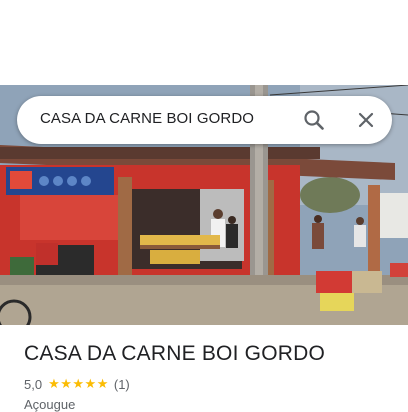 The image size is (408, 412). I want to click on search-bar: CASA DA CARNE BOI GORDO, so click(204, 120).